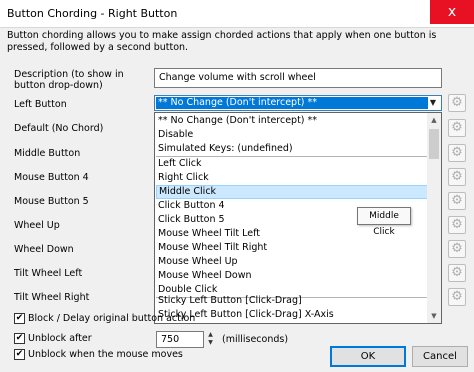 Image resolution: width=474 pixels, height=372 pixels. Describe the element at coordinates (19, 318) in the screenshot. I see `block-checkbox: ✔` at that location.